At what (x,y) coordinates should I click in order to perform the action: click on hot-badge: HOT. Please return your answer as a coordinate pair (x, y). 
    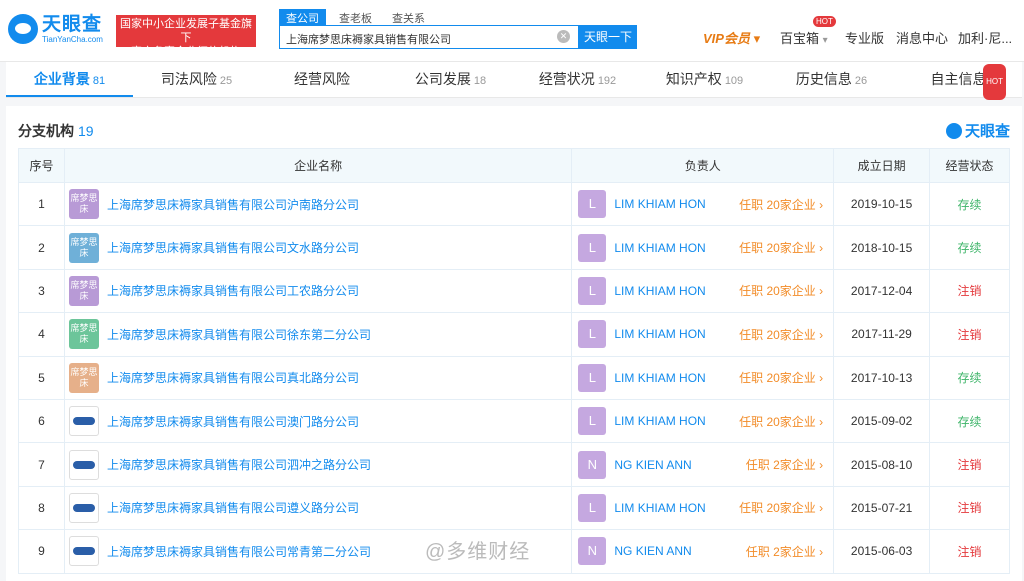
    Looking at the image, I should click on (824, 21).